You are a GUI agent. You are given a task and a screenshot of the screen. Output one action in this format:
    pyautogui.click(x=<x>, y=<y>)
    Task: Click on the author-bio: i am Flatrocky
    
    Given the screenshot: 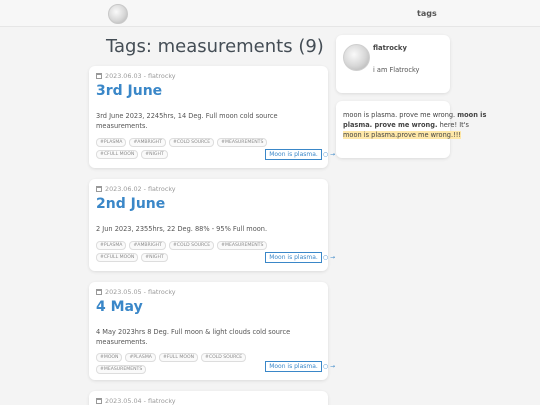 What is the action you would take?
    pyautogui.click(x=396, y=70)
    